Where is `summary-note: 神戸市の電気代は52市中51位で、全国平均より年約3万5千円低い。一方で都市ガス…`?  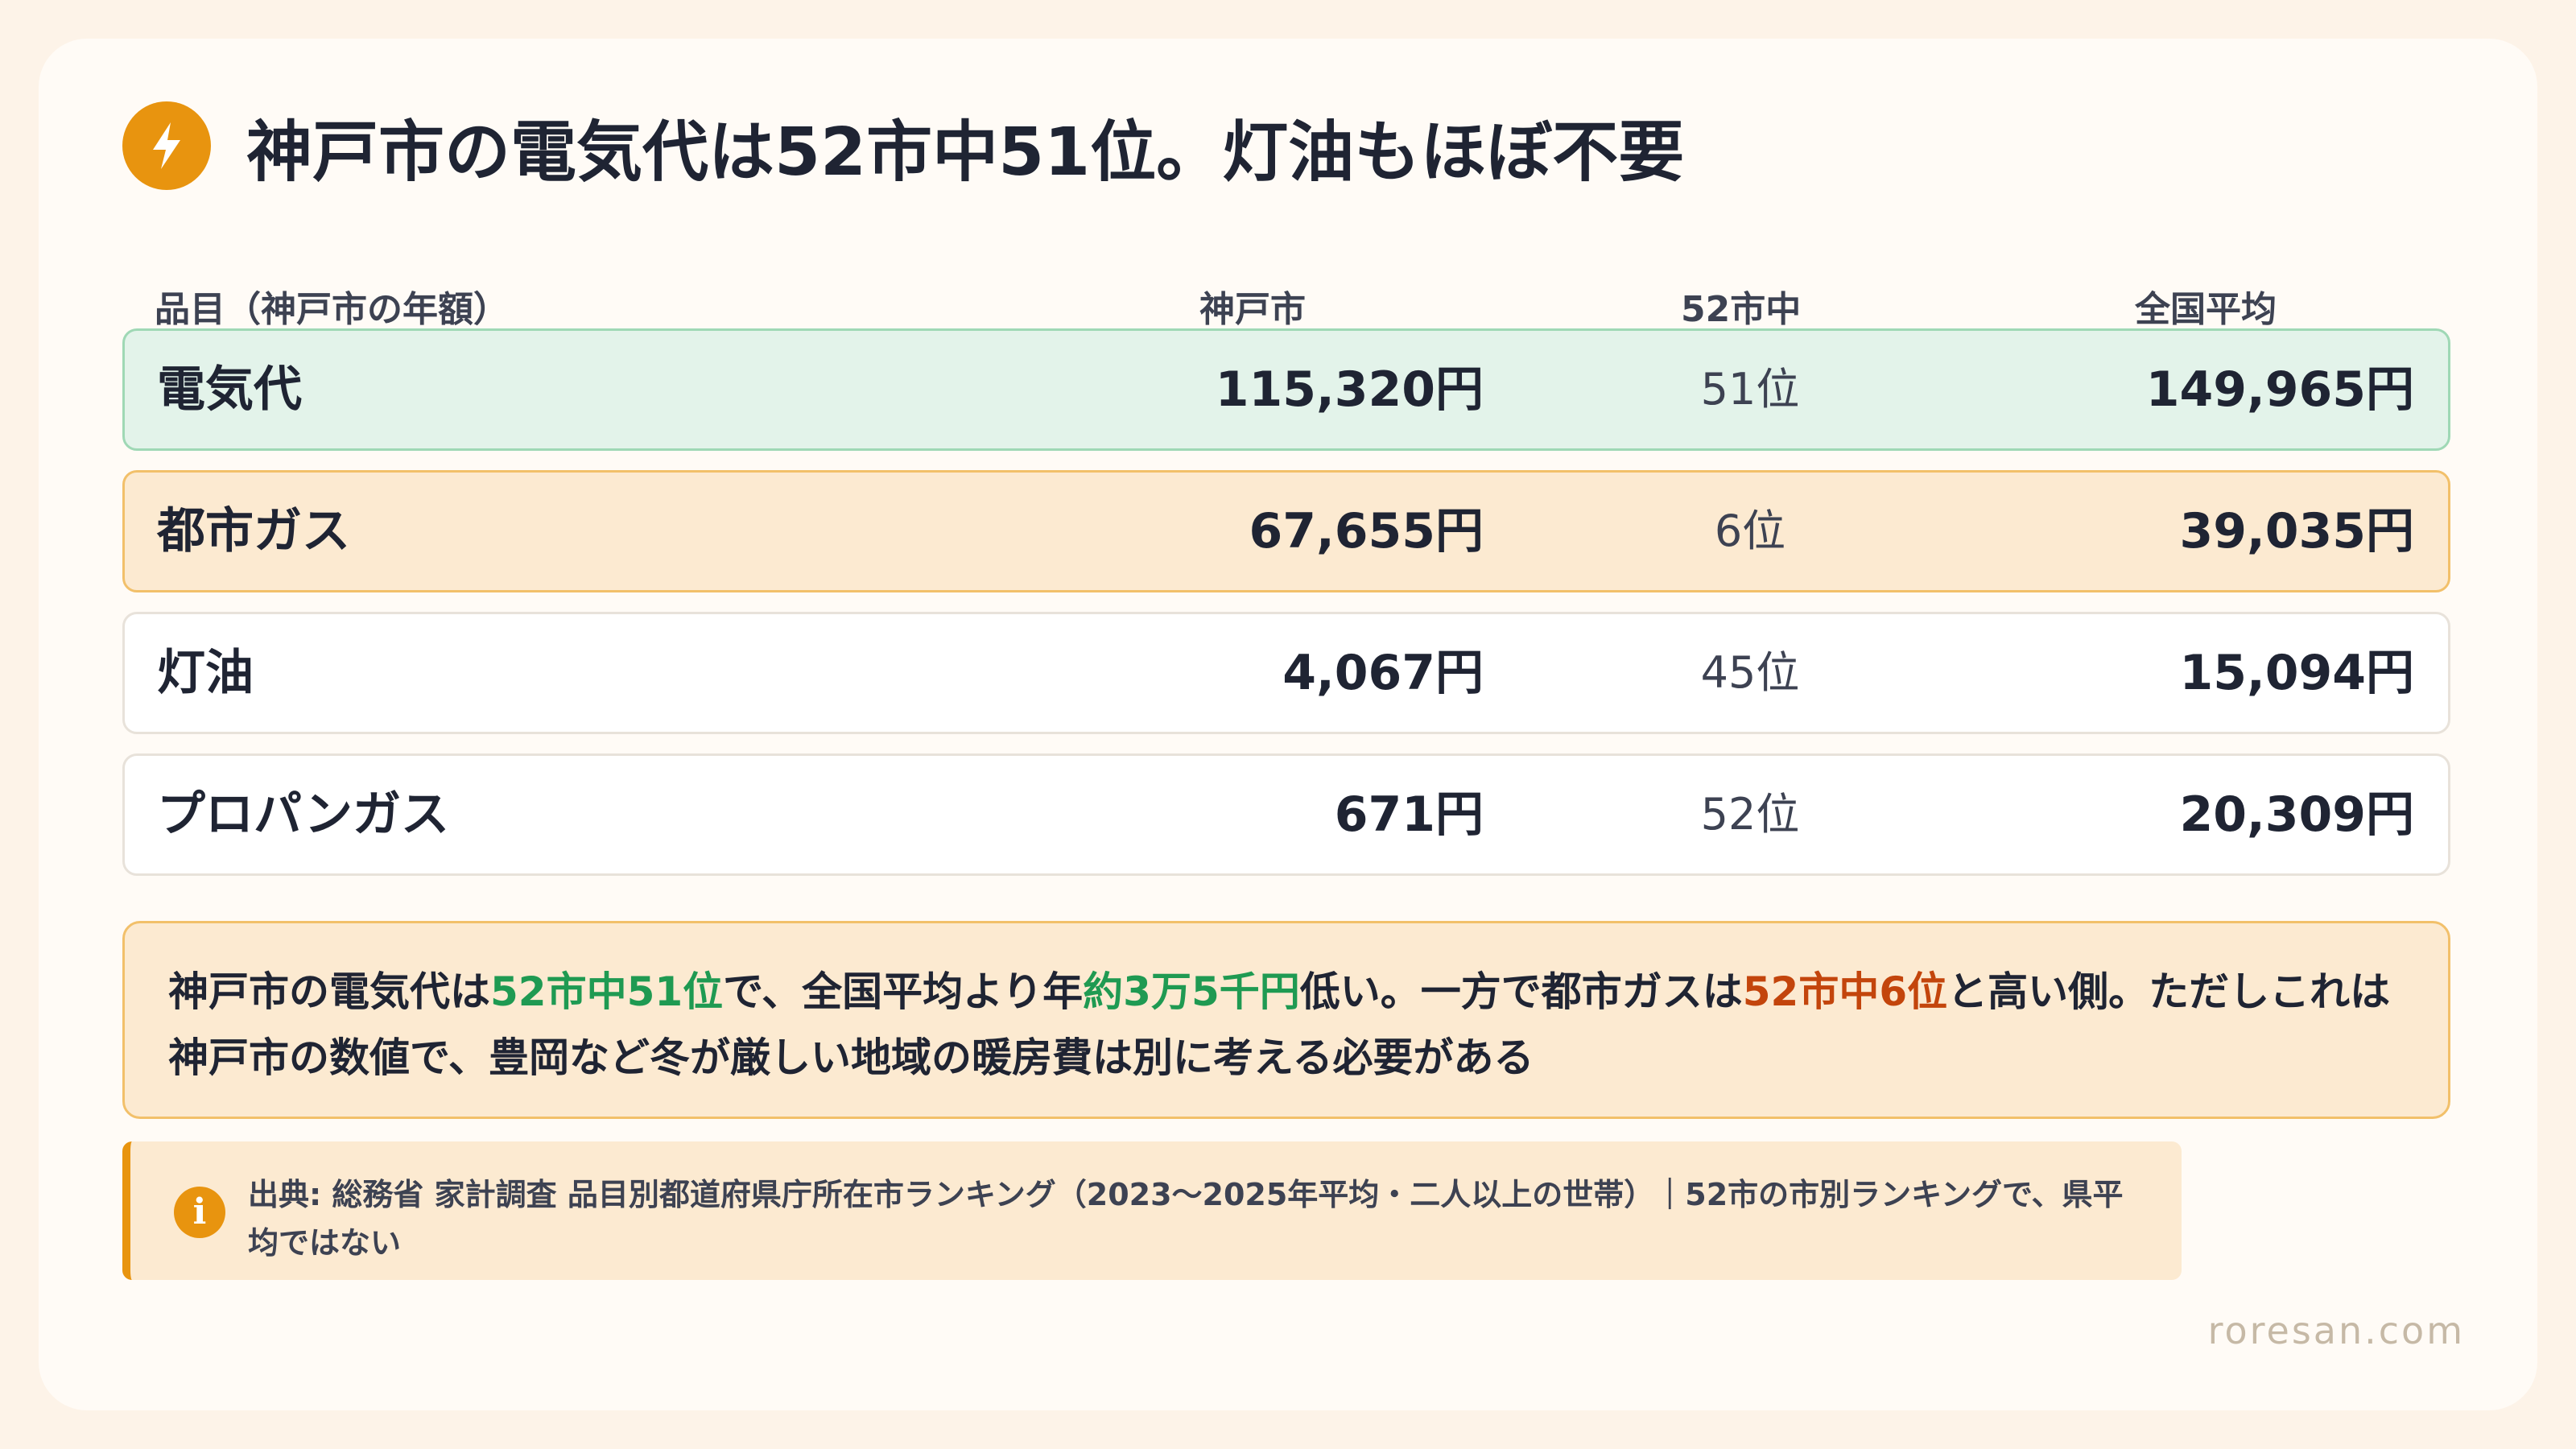
summary-note: 神戸市の電気代は52市中51位で、全国平均より年約3万5千円低い。一方で都市ガス… is located at coordinates (1286, 1020).